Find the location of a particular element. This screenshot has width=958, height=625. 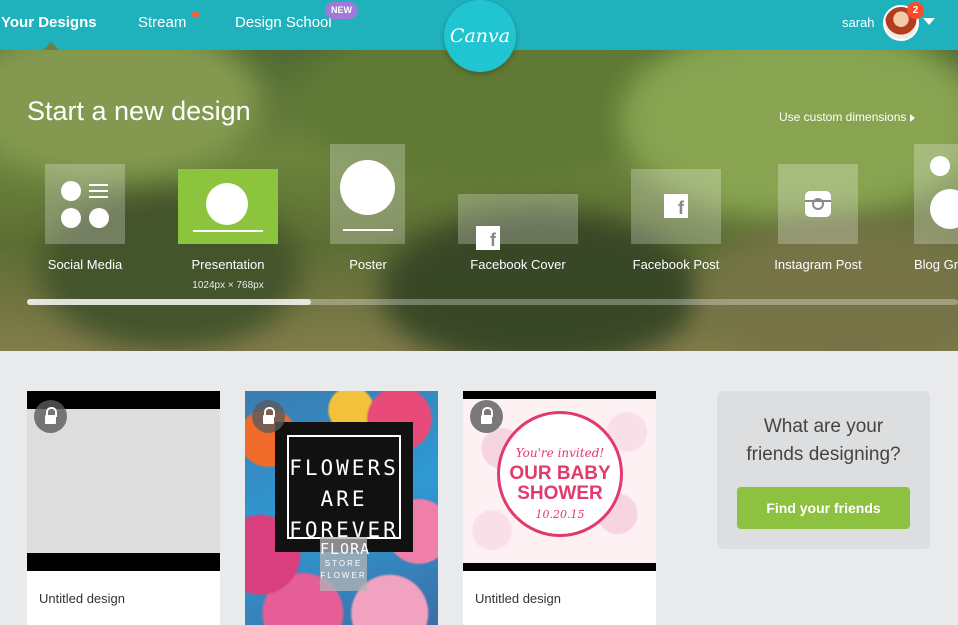

design-card-flowers: FLOWERS ARE FOREVER FLORA STORE FLOWER is located at coordinates (341, 508).